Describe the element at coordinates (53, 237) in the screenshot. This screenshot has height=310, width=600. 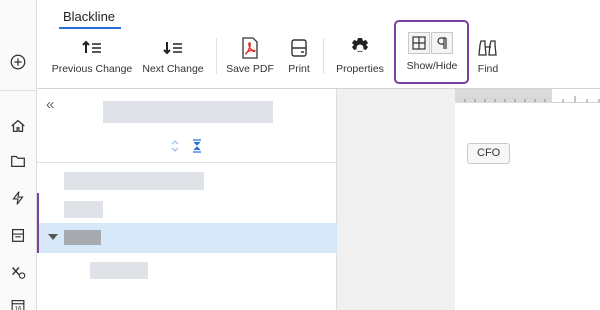
I see `expand-caret-icon` at that location.